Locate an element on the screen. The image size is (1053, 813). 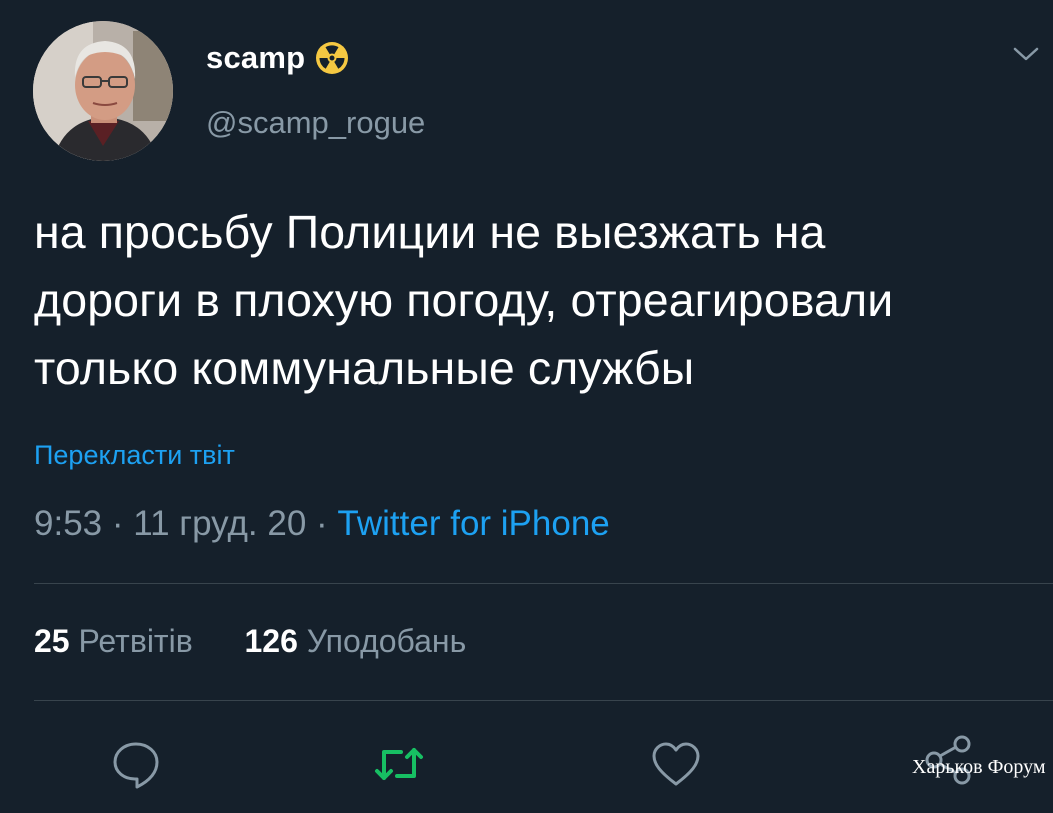
tweet-meta: 9:53 · 11 груд. 20 · Twitter for iPhone is located at coordinates (322, 524).